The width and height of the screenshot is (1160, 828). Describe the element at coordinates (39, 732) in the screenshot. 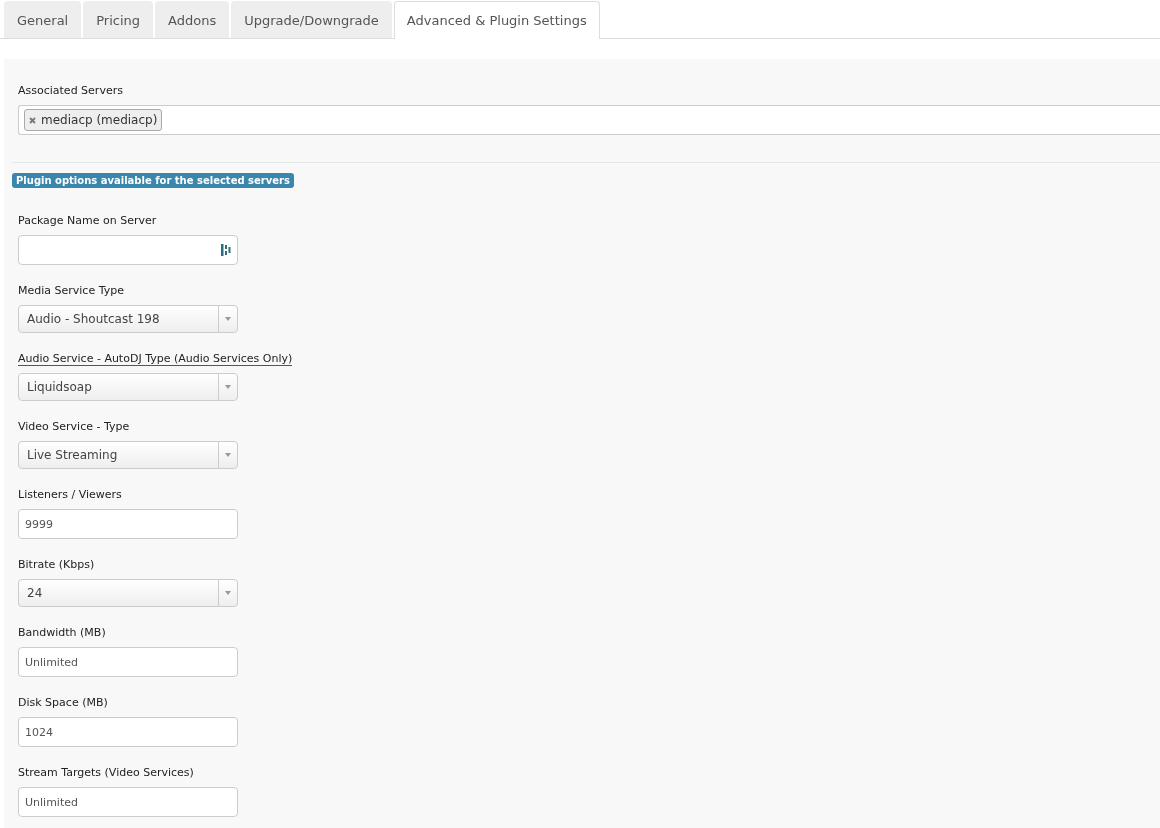

I see `field-value: 1024` at that location.